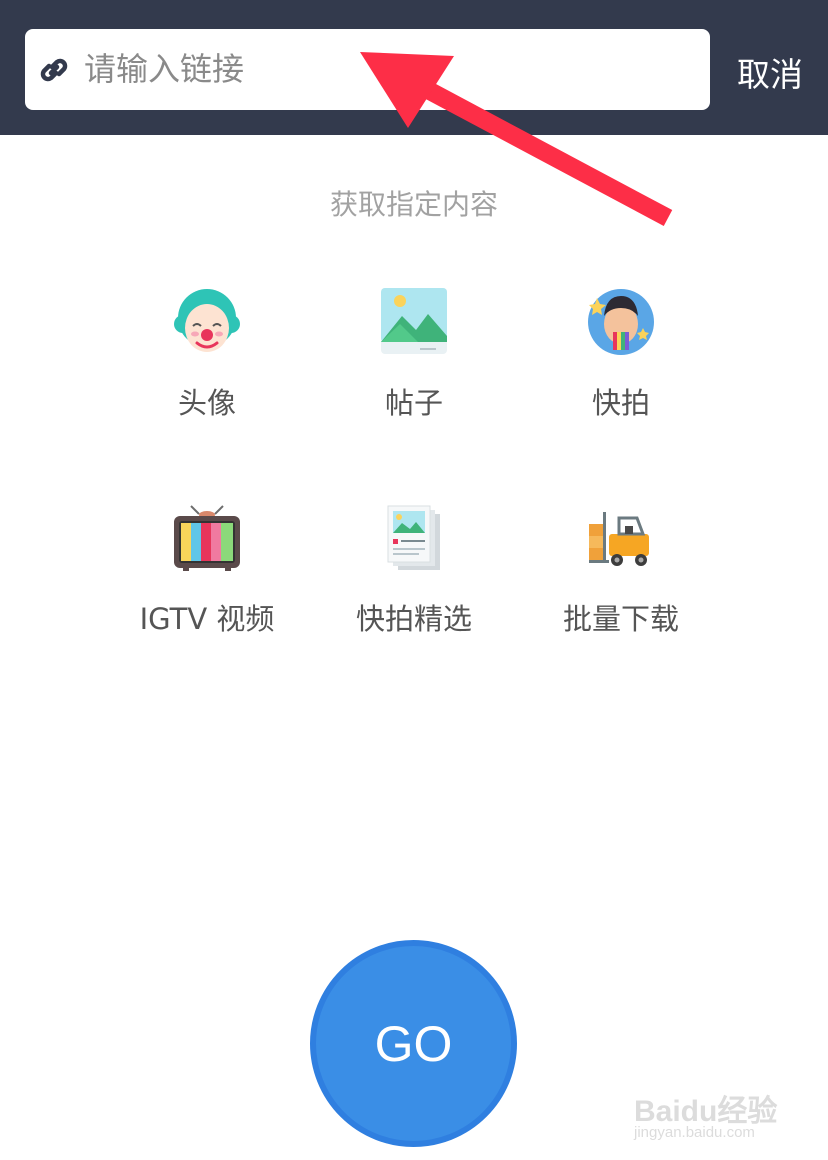  I want to click on grid-item-label: 帖子, so click(413, 403).